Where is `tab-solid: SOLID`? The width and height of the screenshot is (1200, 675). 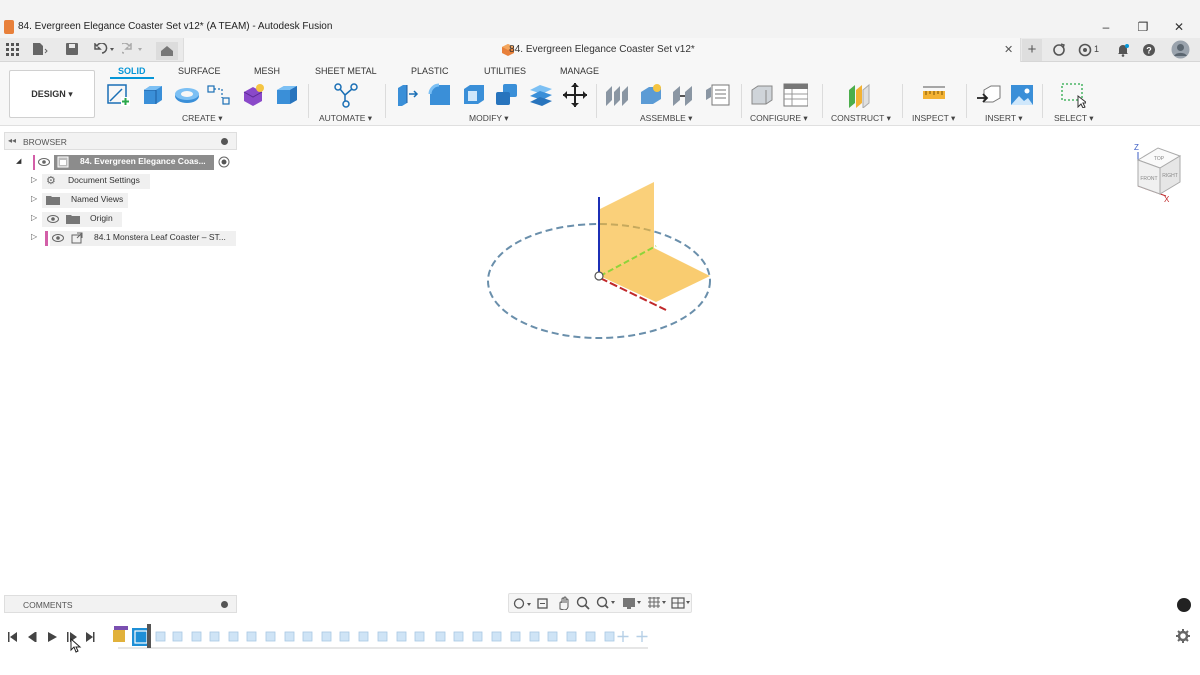 tab-solid: SOLID is located at coordinates (132, 71).